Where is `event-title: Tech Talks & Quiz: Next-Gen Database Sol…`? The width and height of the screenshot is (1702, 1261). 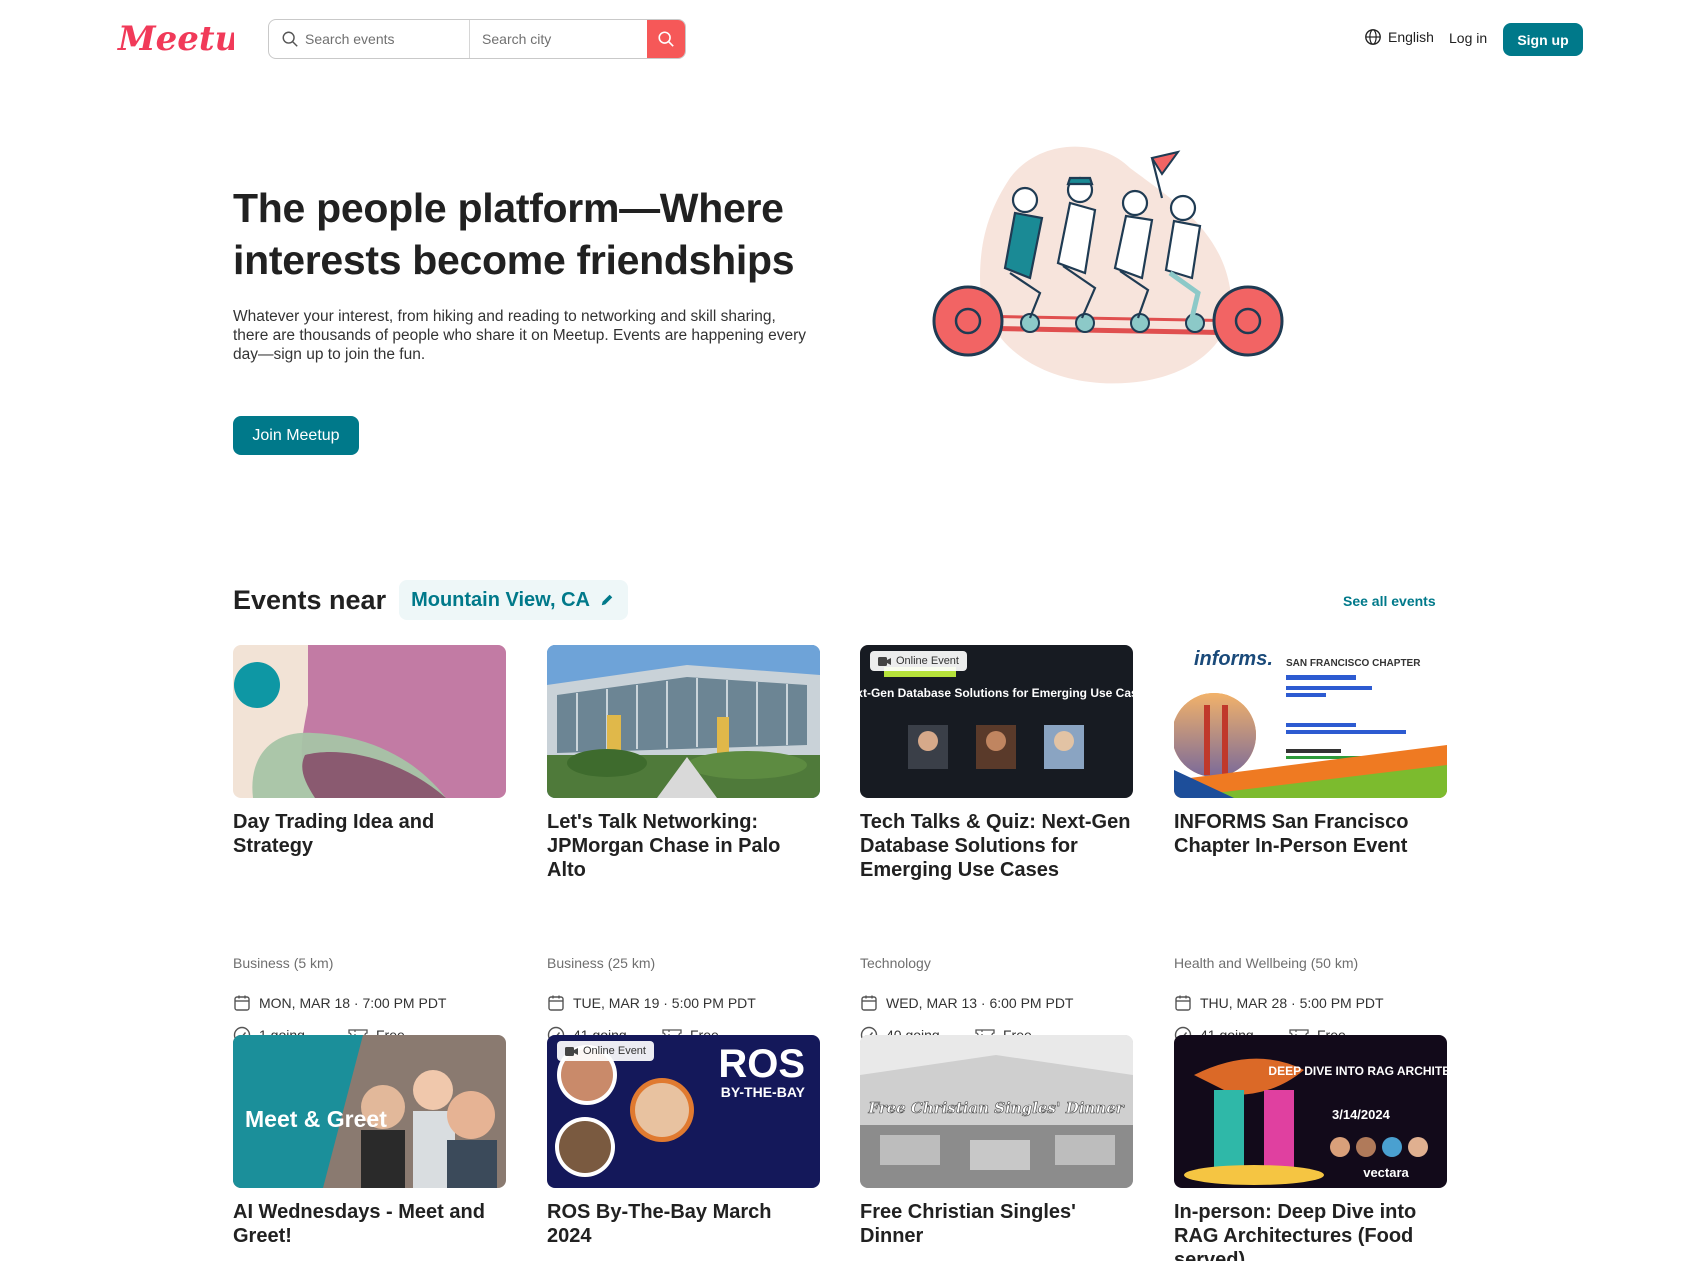 event-title: Tech Talks & Quiz: Next-Gen Database Sol… is located at coordinates (996, 846).